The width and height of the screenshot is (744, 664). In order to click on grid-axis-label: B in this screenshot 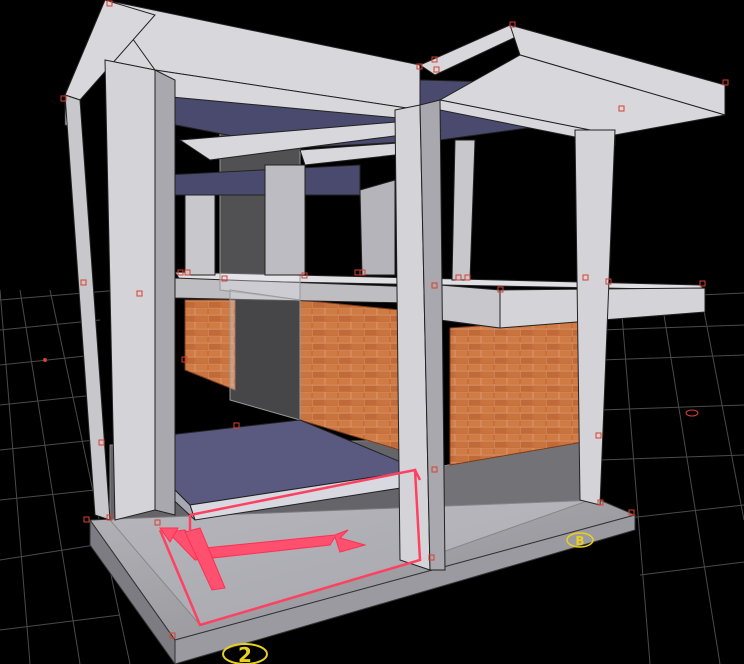, I will do `click(579, 541)`.